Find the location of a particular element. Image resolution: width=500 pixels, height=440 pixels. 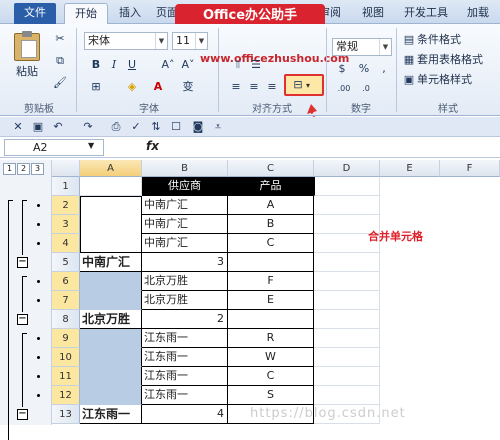

column-header-f: F is located at coordinates (470, 168).